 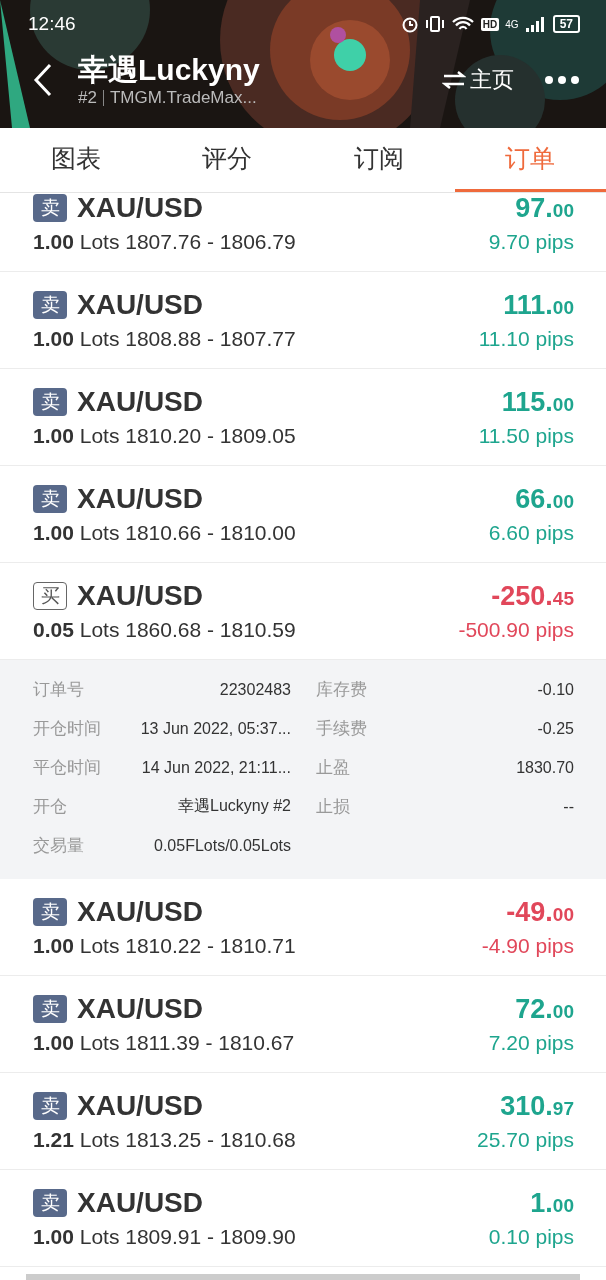 What do you see at coordinates (87, 98) in the screenshot?
I see `rank-label: #2` at bounding box center [87, 98].